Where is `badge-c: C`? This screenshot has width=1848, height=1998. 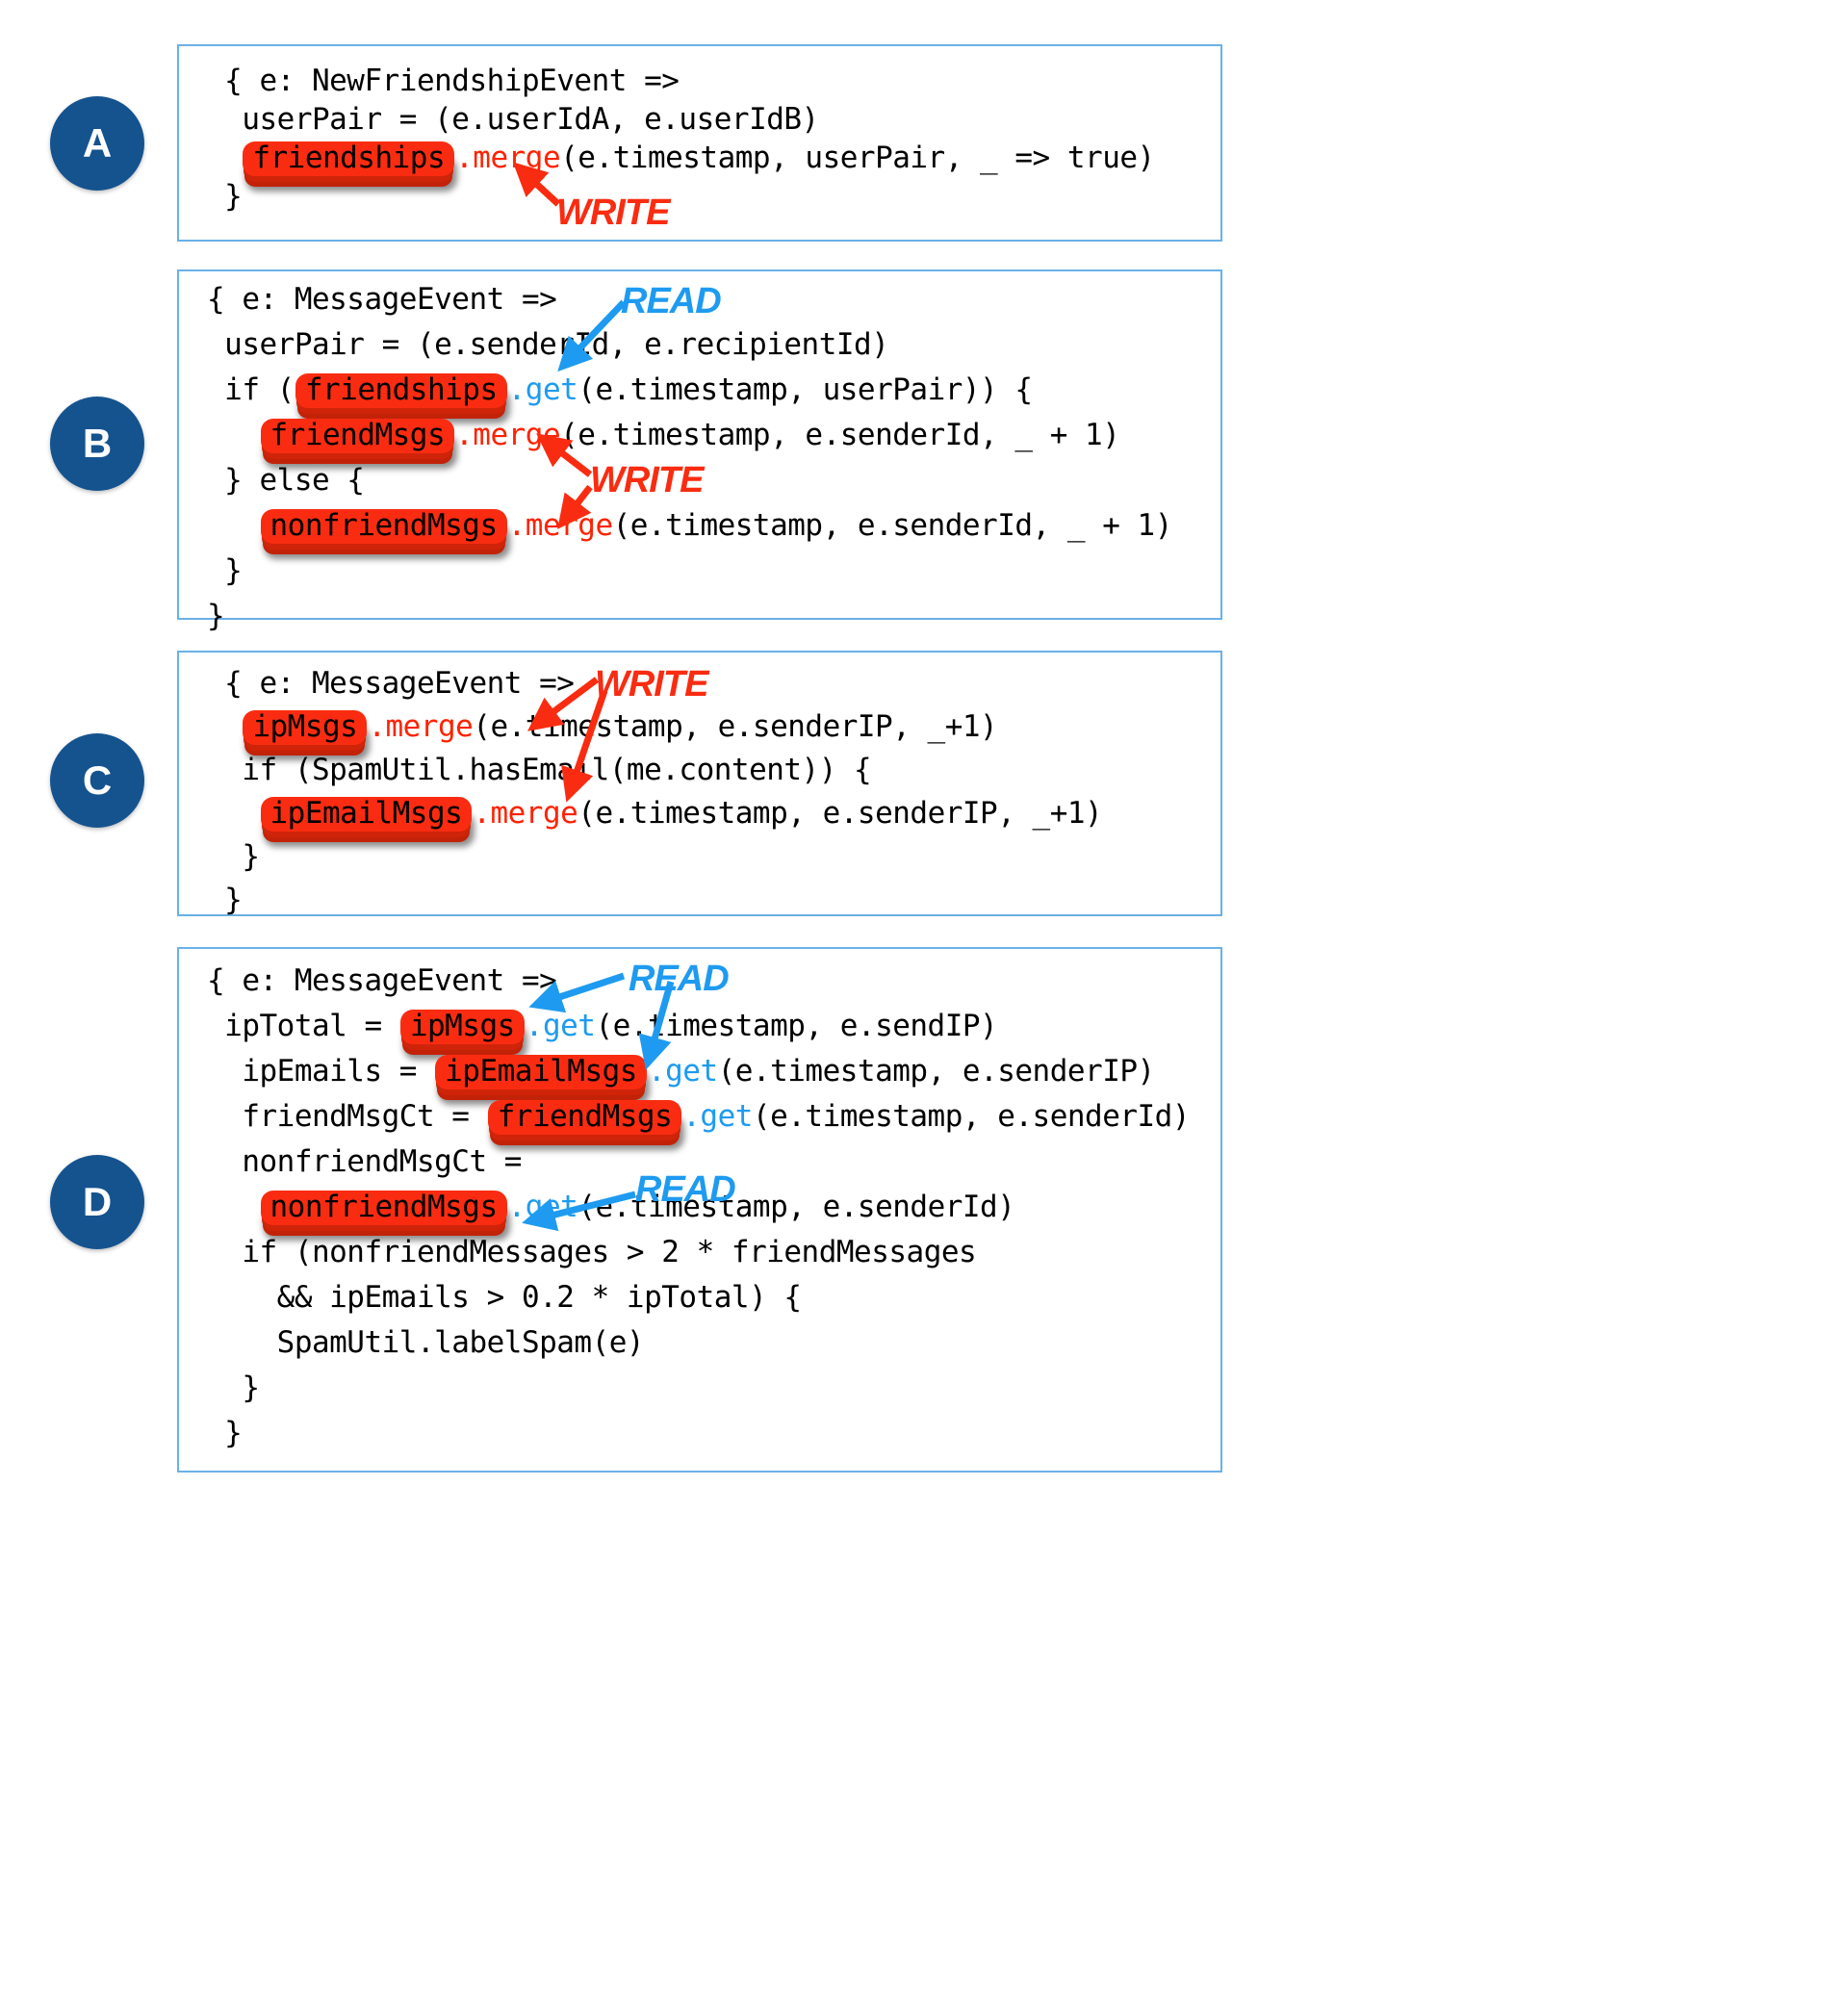
badge-c: C is located at coordinates (97, 780).